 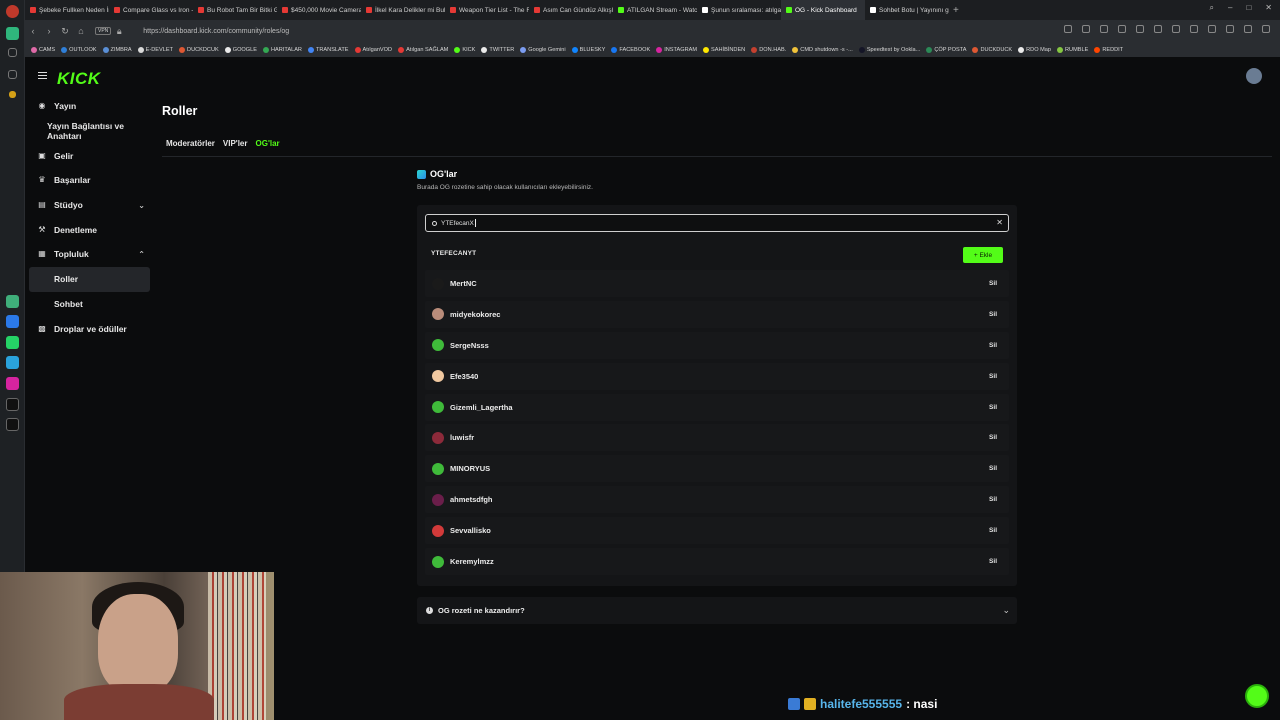 What do you see at coordinates (155, 49) in the screenshot?
I see `bookmark-item: E-DEVLET` at bounding box center [155, 49].